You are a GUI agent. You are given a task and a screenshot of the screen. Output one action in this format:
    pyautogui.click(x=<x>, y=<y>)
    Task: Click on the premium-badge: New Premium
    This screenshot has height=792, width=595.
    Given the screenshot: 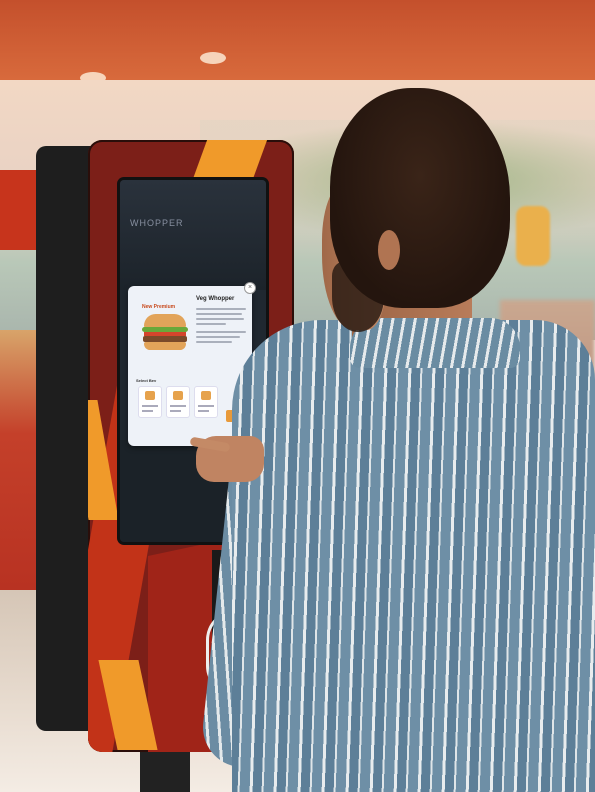 What is the action you would take?
    pyautogui.click(x=159, y=307)
    